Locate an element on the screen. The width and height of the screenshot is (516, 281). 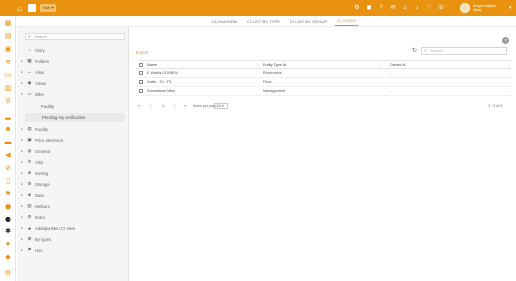
table-row: E Wadia DOHBS4 Electronics - is located at coordinates (323, 73).